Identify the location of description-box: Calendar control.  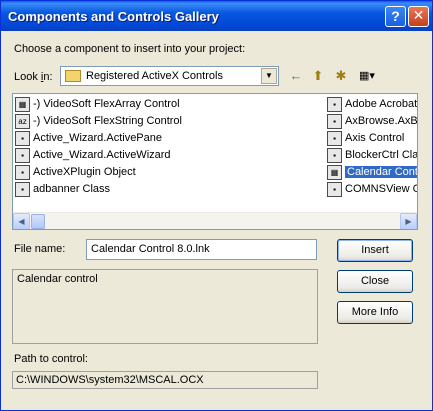
(165, 306).